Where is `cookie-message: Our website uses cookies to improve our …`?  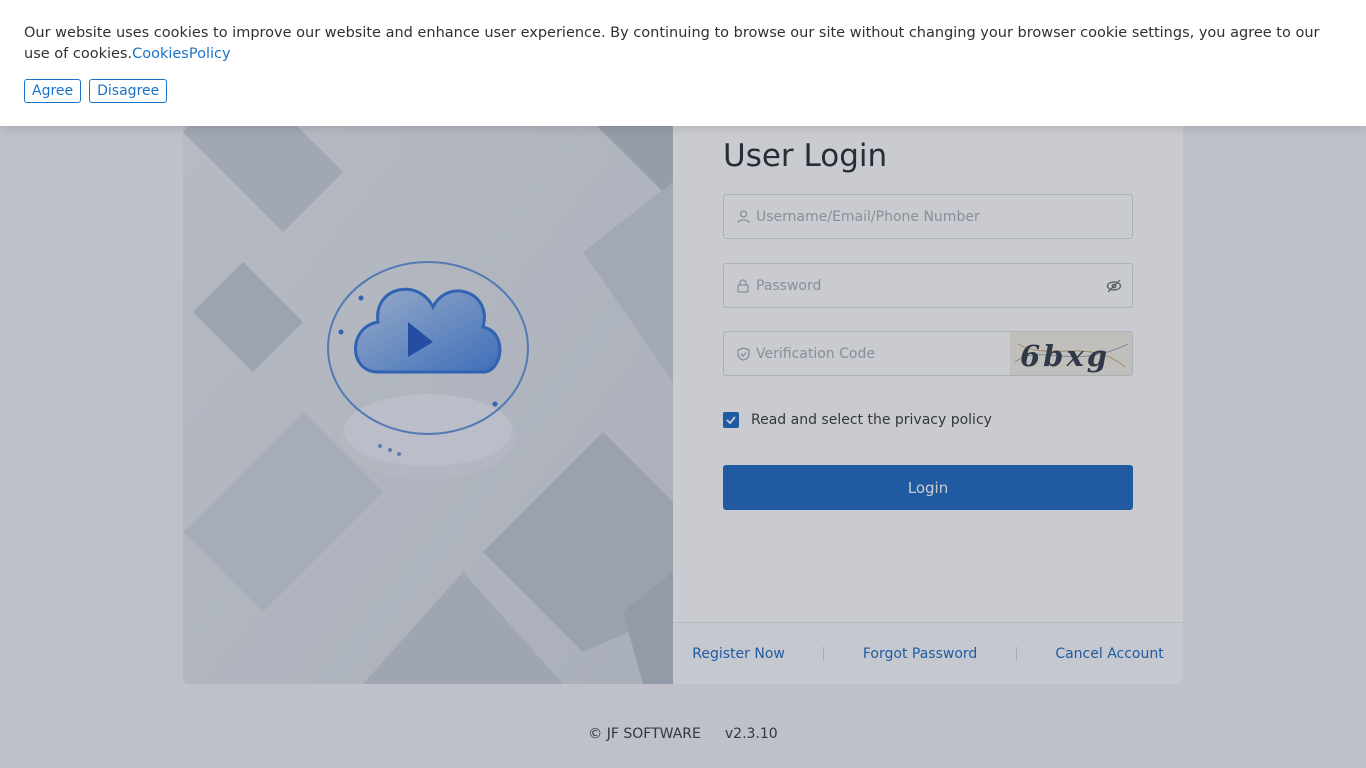
cookie-message: Our website uses cookies to improve our … is located at coordinates (683, 44).